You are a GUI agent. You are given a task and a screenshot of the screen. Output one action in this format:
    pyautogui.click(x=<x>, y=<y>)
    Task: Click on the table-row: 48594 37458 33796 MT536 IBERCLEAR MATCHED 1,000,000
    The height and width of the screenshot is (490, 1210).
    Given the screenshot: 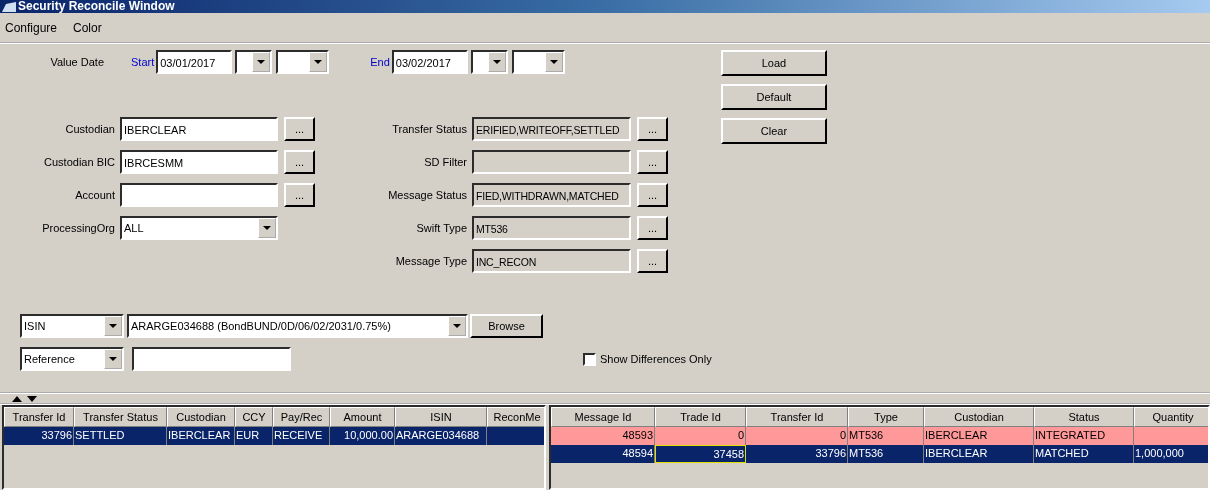 What is the action you would take?
    pyautogui.click(x=879, y=454)
    